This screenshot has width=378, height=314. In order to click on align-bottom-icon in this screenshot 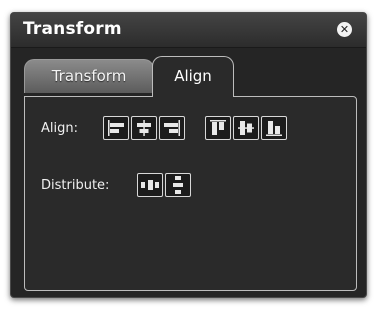, I will do `click(274, 128)`.